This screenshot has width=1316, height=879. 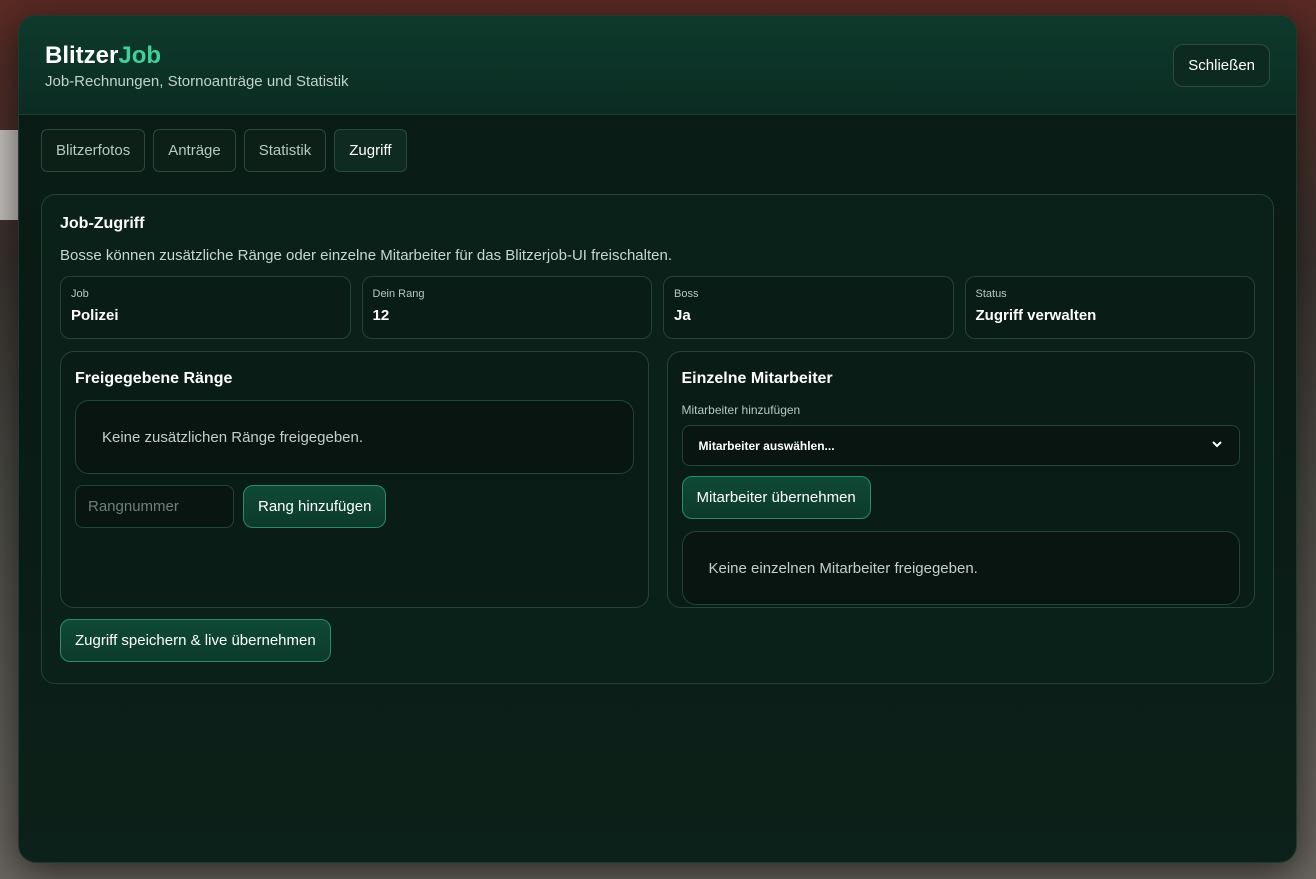 I want to click on app-title-part1: Blitzer, so click(x=82, y=55).